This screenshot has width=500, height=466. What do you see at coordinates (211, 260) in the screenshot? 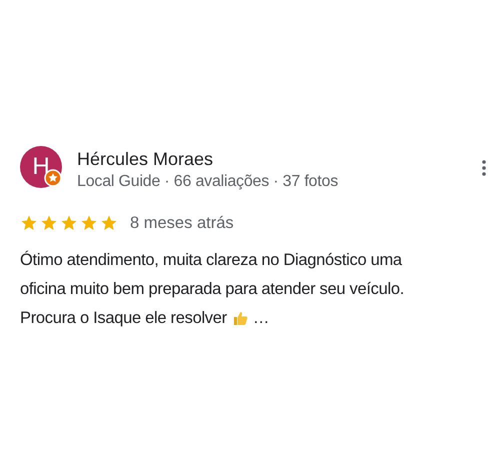
I see `review-text: Ótimo atendimento, muita clareza no Diagnóstico uma` at bounding box center [211, 260].